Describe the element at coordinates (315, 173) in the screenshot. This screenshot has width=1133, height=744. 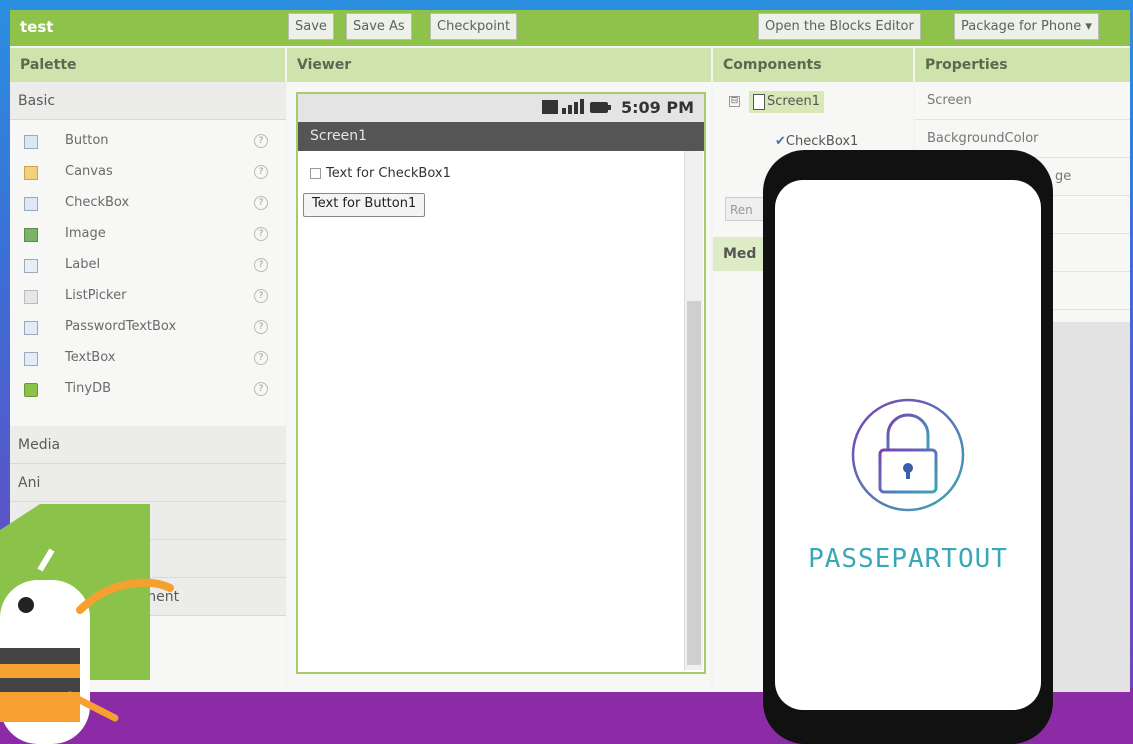
I see `checkbox-square-icon` at that location.